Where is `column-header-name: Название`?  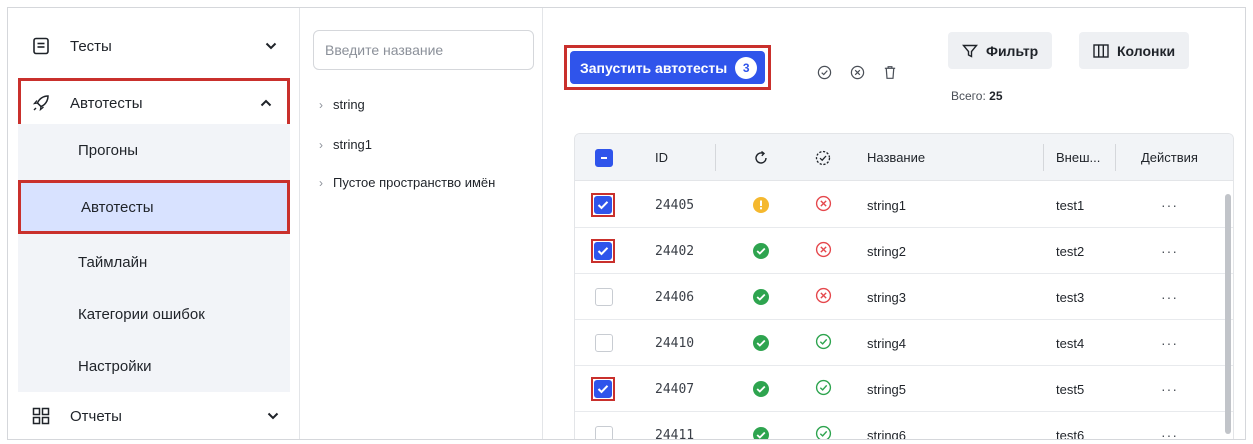
column-header-name: Название is located at coordinates (896, 157).